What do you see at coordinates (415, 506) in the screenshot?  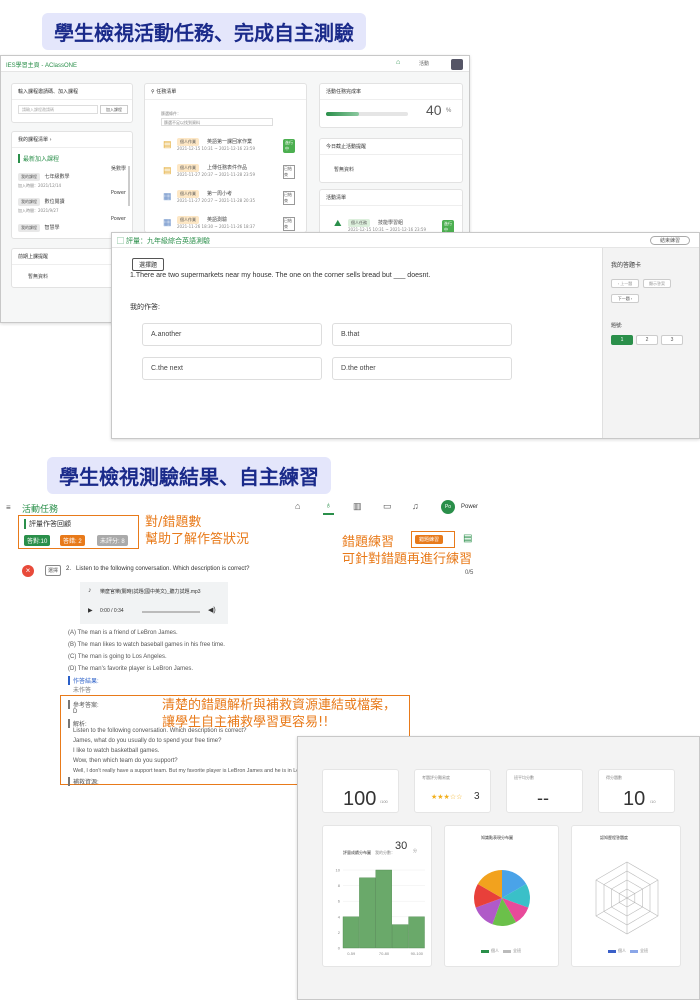 I see `bell-icon: ♫` at bounding box center [415, 506].